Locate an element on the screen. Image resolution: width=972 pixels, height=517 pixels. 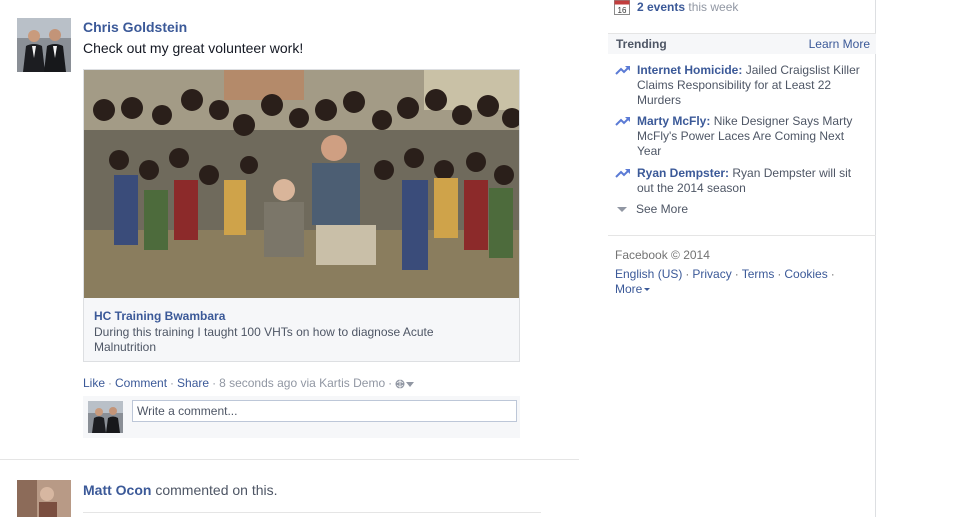
next-story-text: commented on this. is located at coordinates (216, 490).